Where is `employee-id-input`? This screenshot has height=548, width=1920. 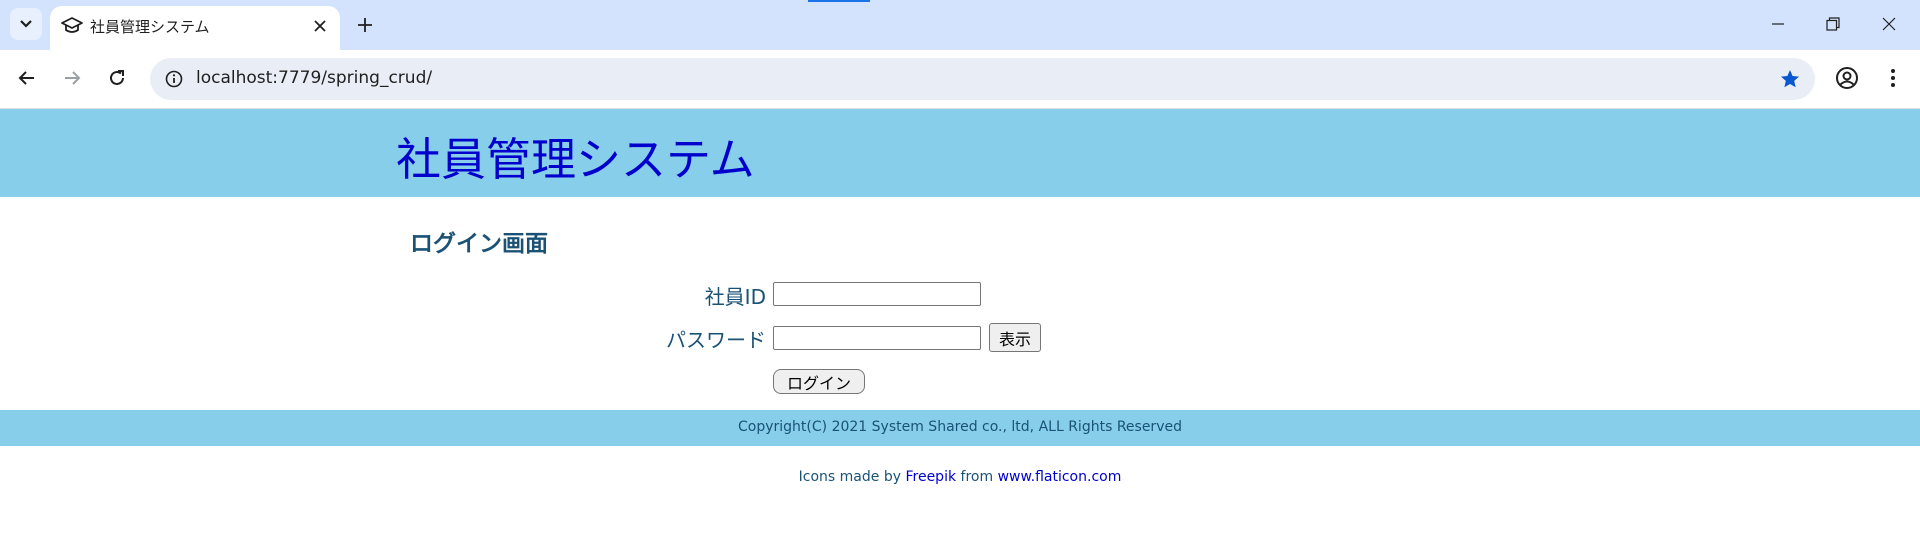 employee-id-input is located at coordinates (877, 294).